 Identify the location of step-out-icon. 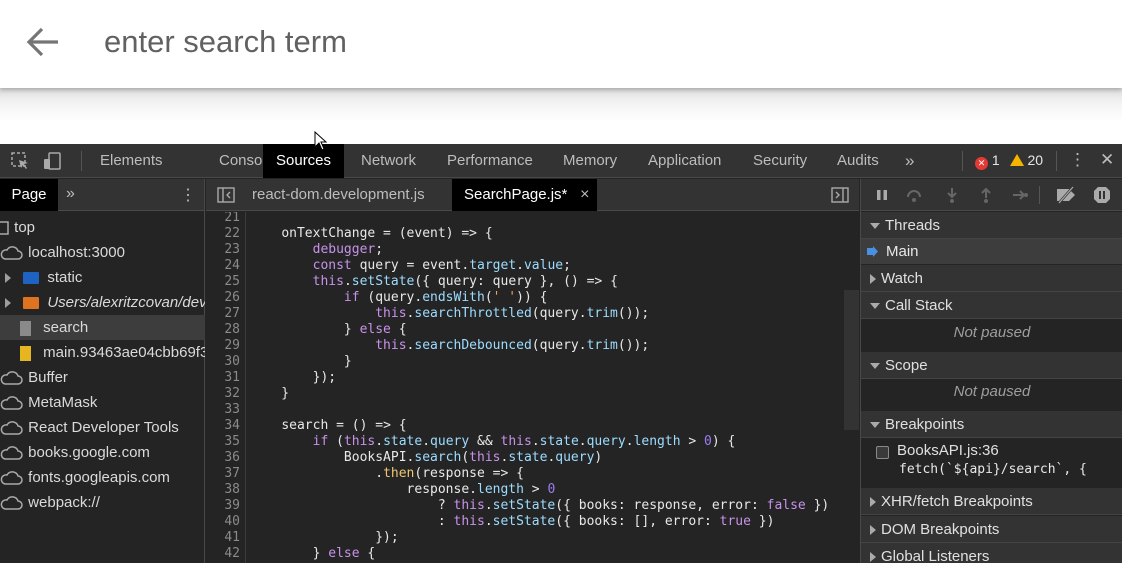
(986, 195).